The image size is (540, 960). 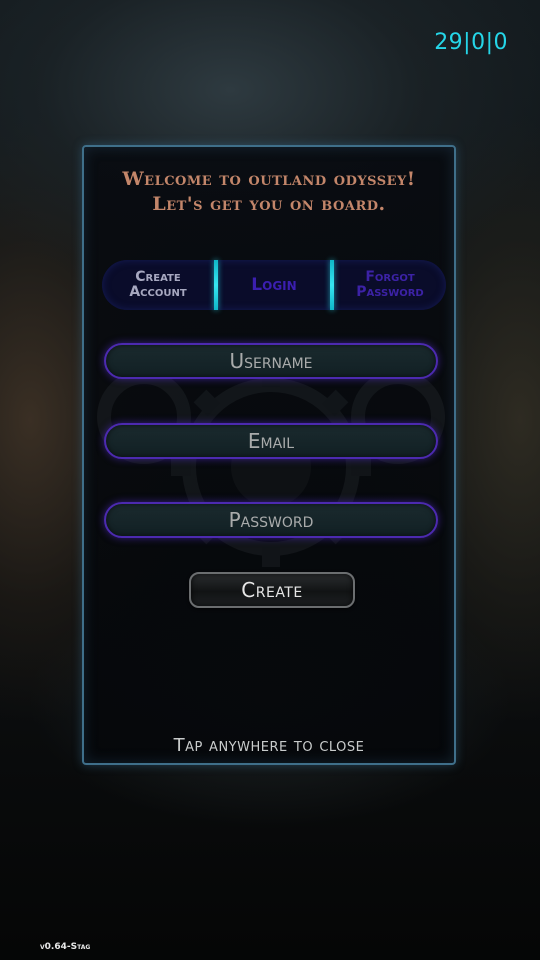 I want to click on email-field-frame, so click(x=271, y=441).